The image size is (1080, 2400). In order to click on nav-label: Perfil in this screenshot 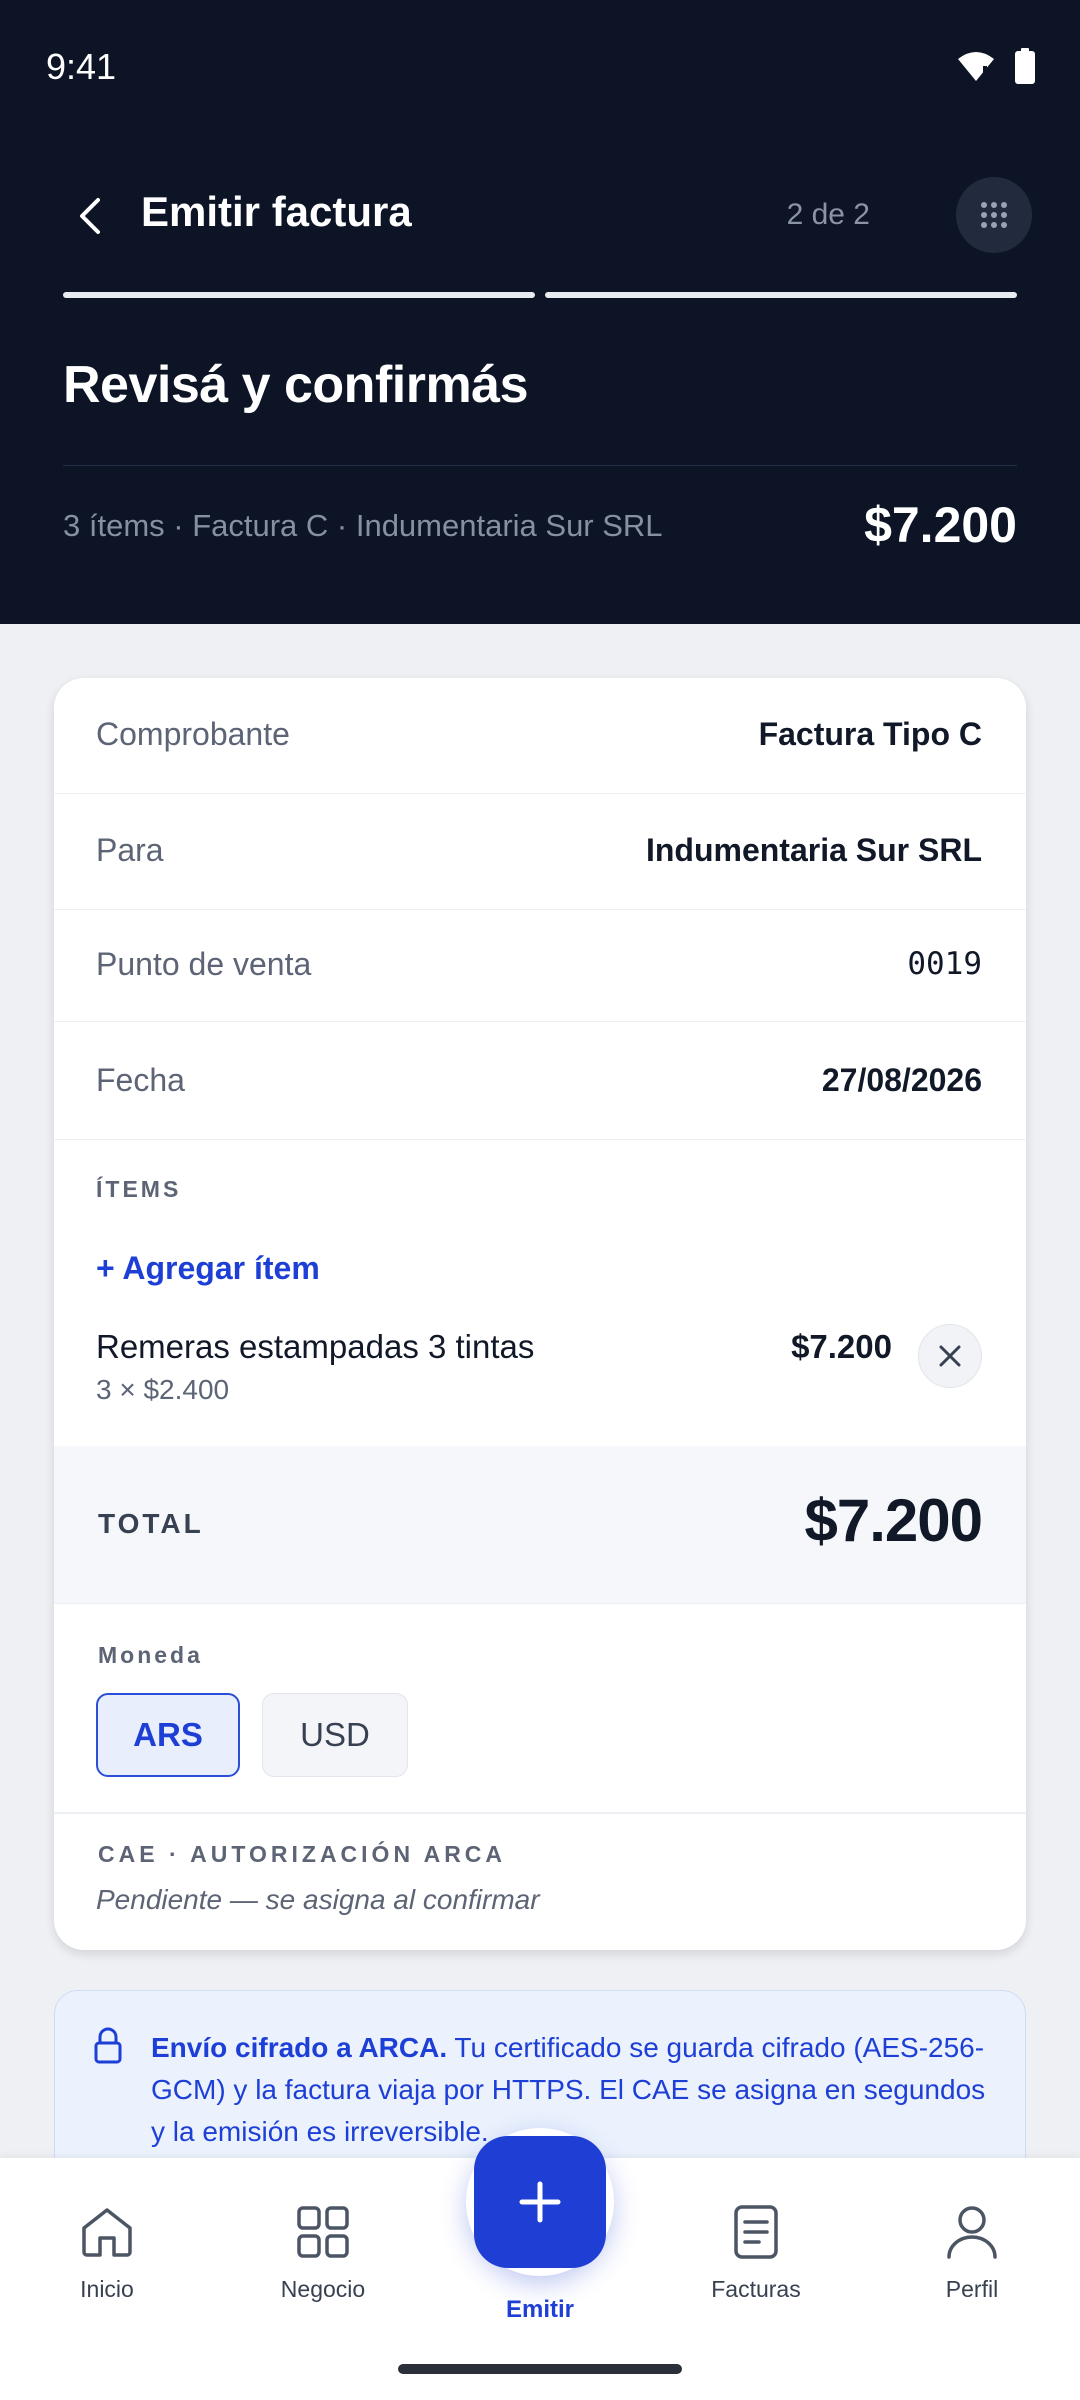, I will do `click(972, 2289)`.